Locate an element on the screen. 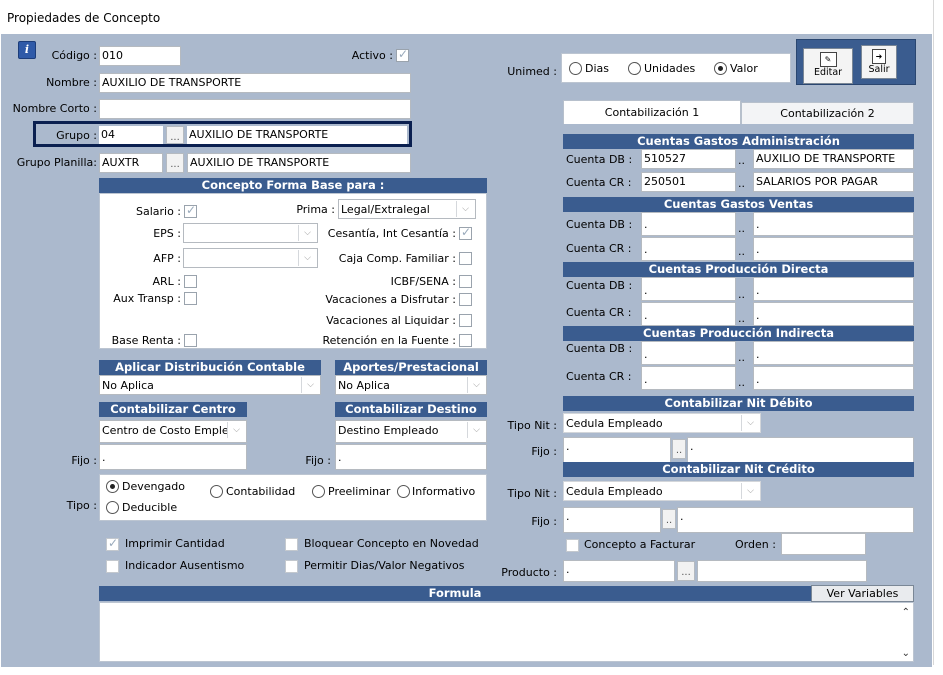 Image resolution: width=943 pixels, height=675 pixels. admin-db-code-input: 510527 is located at coordinates (688, 159).